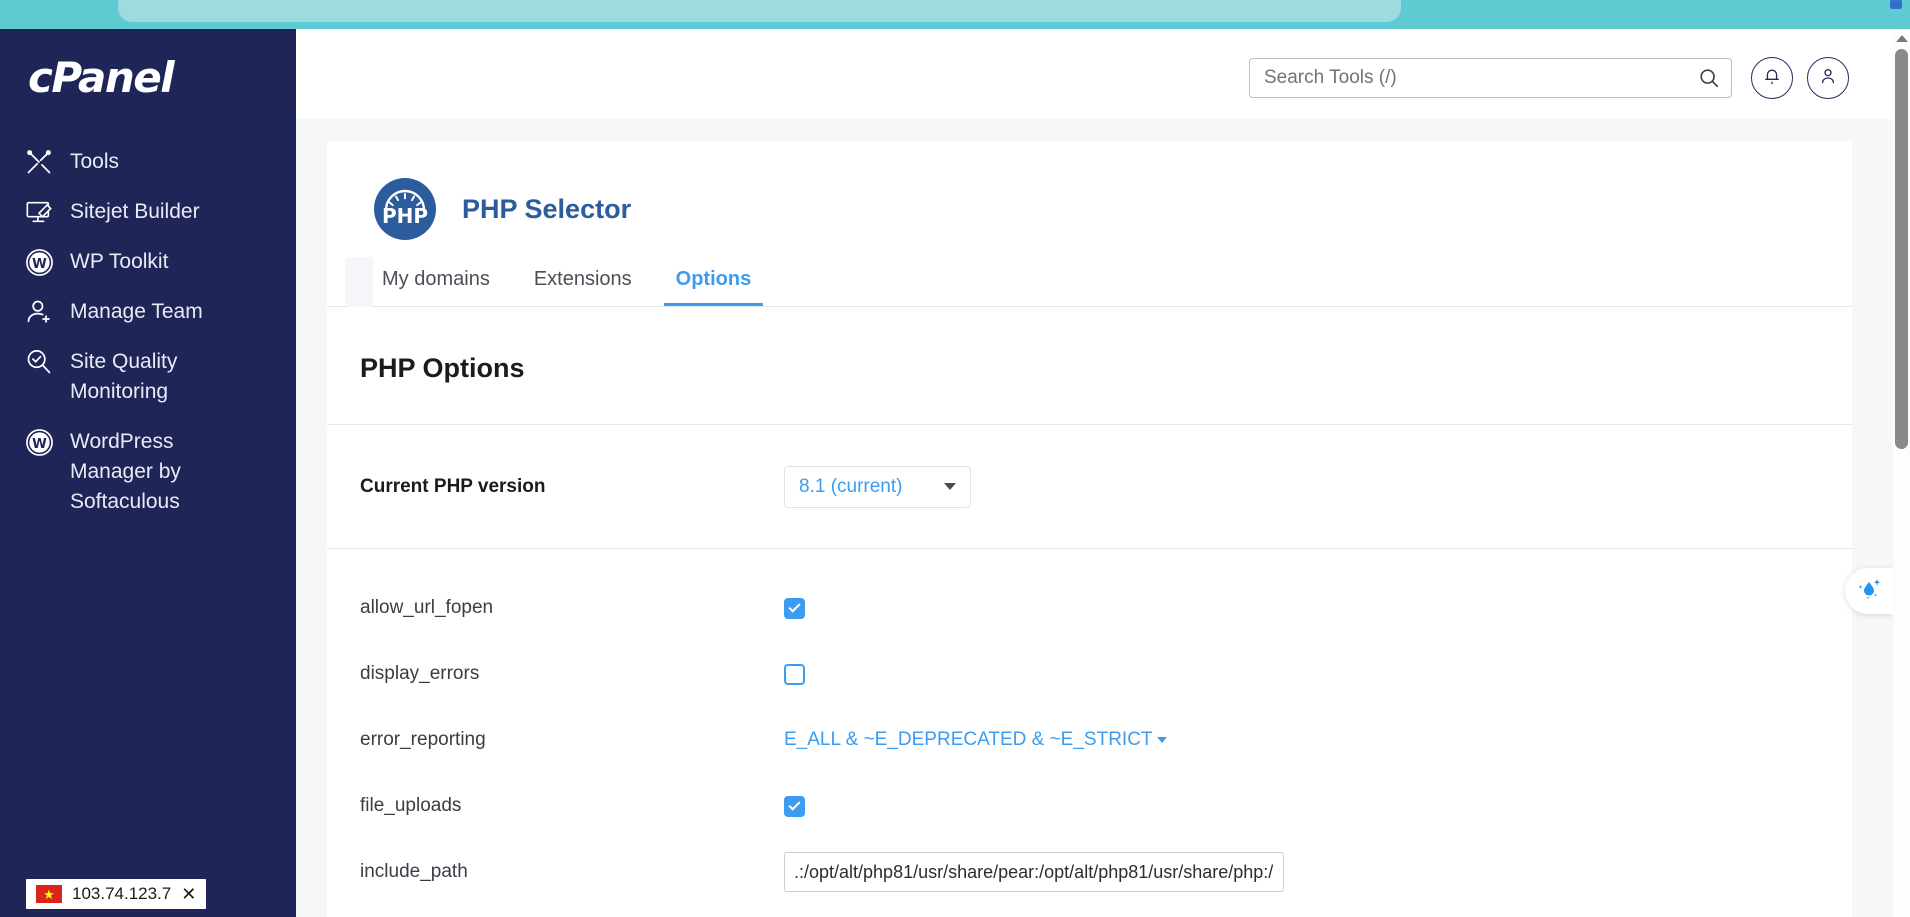 This screenshot has height=917, width=1910. I want to click on search-box, so click(1490, 78).